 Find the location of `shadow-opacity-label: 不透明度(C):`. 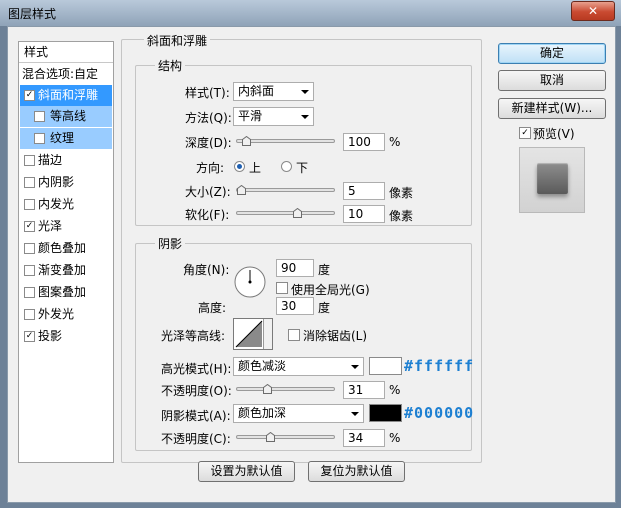

shadow-opacity-label: 不透明度(C): is located at coordinates (196, 439).